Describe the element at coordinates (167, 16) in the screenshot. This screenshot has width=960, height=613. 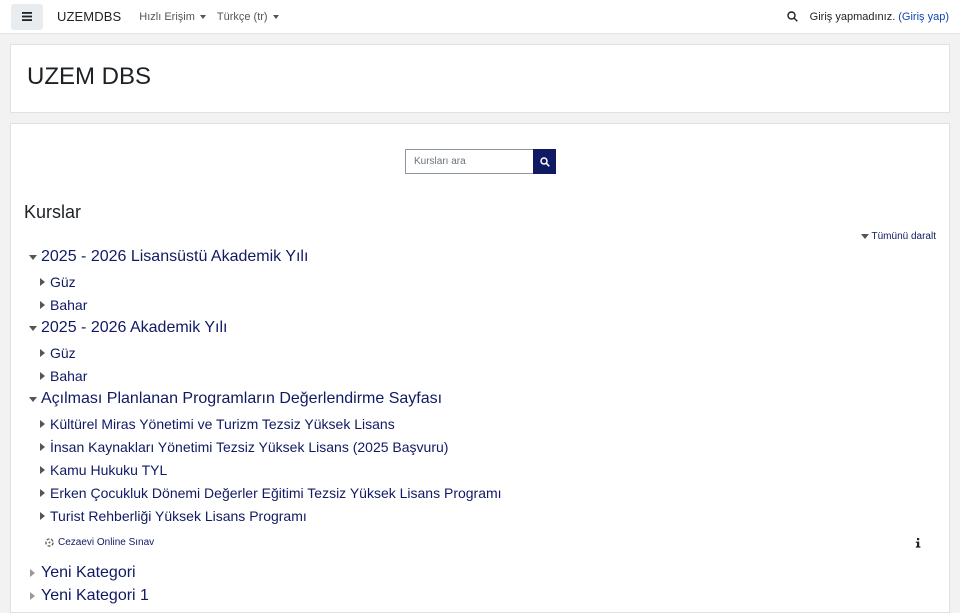
I see `quick-access-label: Hızlı Erişim` at that location.